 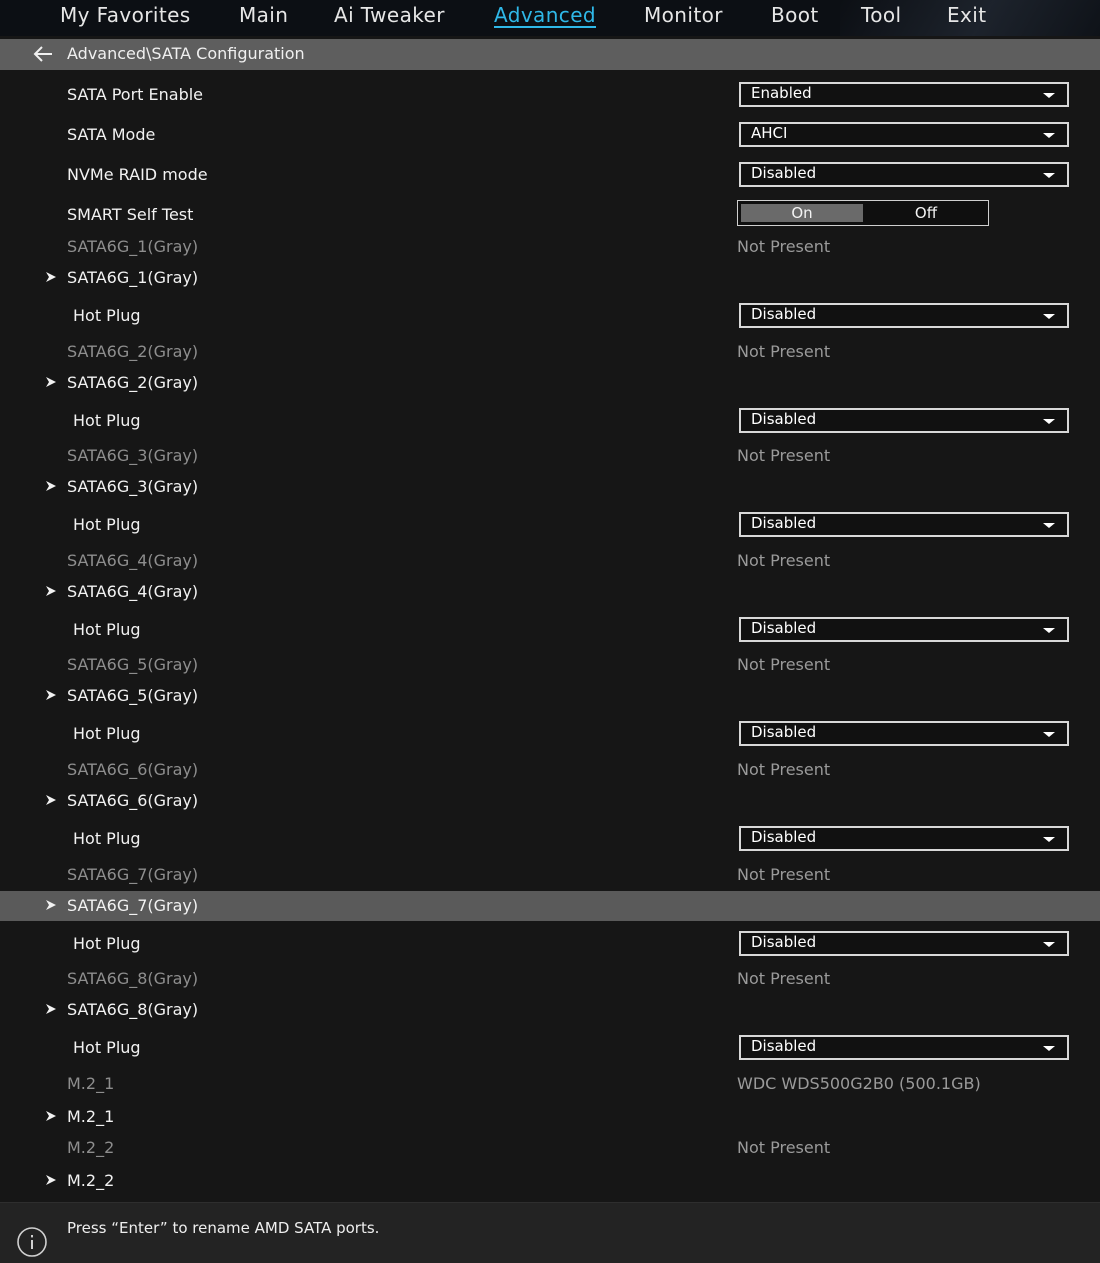 I want to click on port-info-label: SATA6G_1(Gray), so click(x=133, y=246).